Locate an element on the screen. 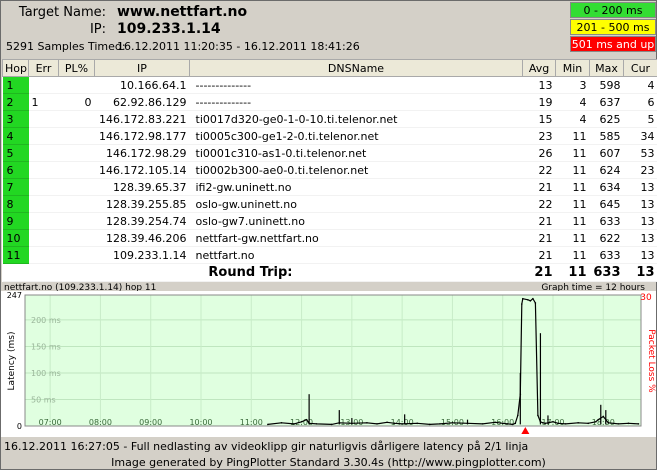  ip-cell: 109.233.1.14 is located at coordinates (142, 255).